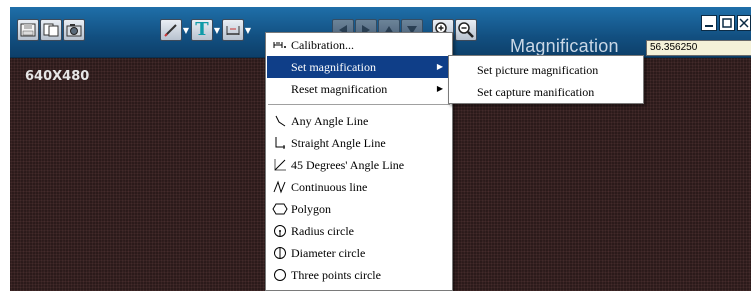  I want to click on menu-item-label: Reset magnification, so click(339, 88).